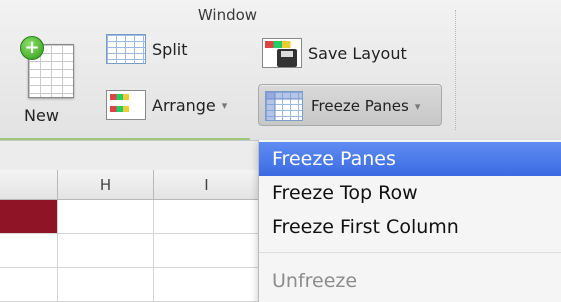  I want to click on save-layout-icon, so click(282, 53).